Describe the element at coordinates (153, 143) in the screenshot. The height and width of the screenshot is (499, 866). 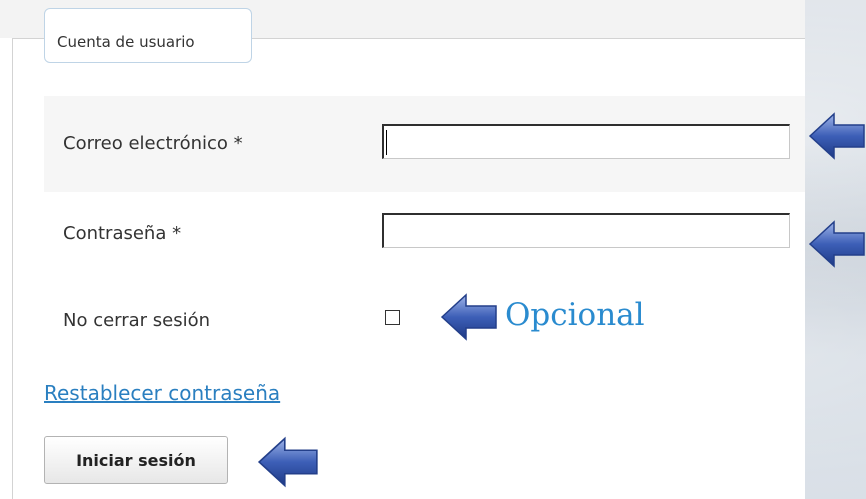
I see `email-label: Correo electrónico *` at that location.